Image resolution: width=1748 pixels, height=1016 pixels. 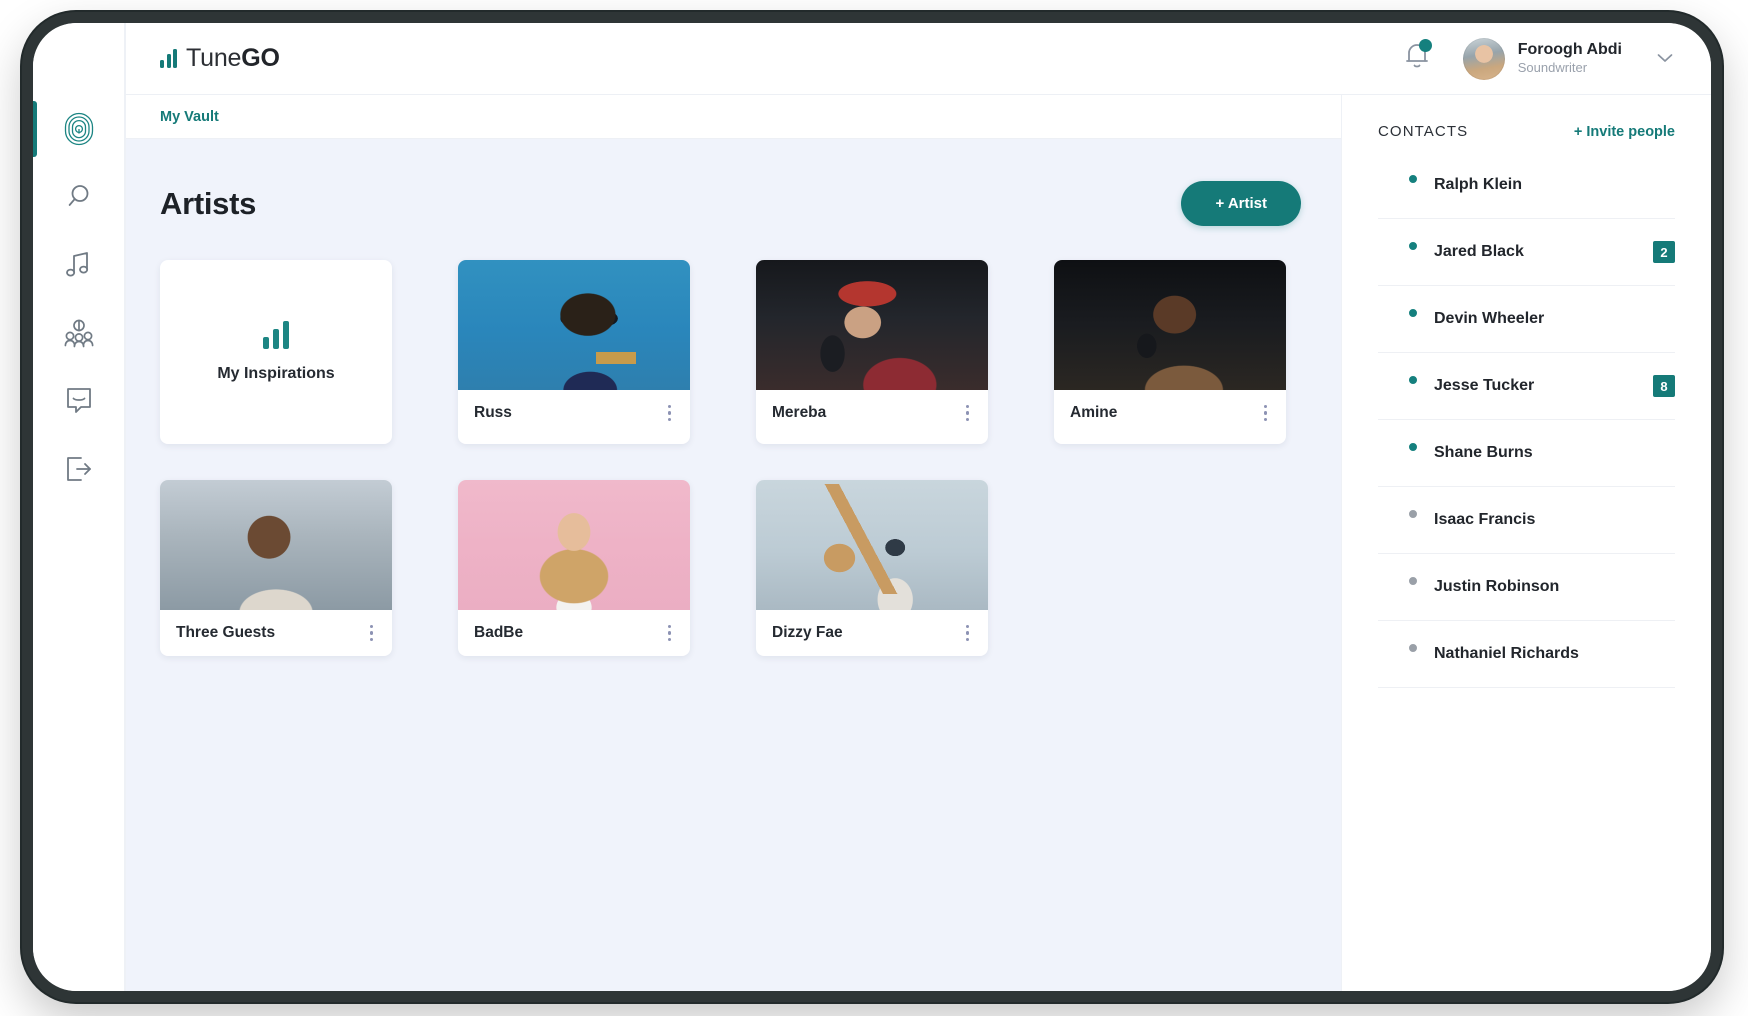 I want to click on contact-list-item: Devin Wheeler, so click(x=1526, y=319).